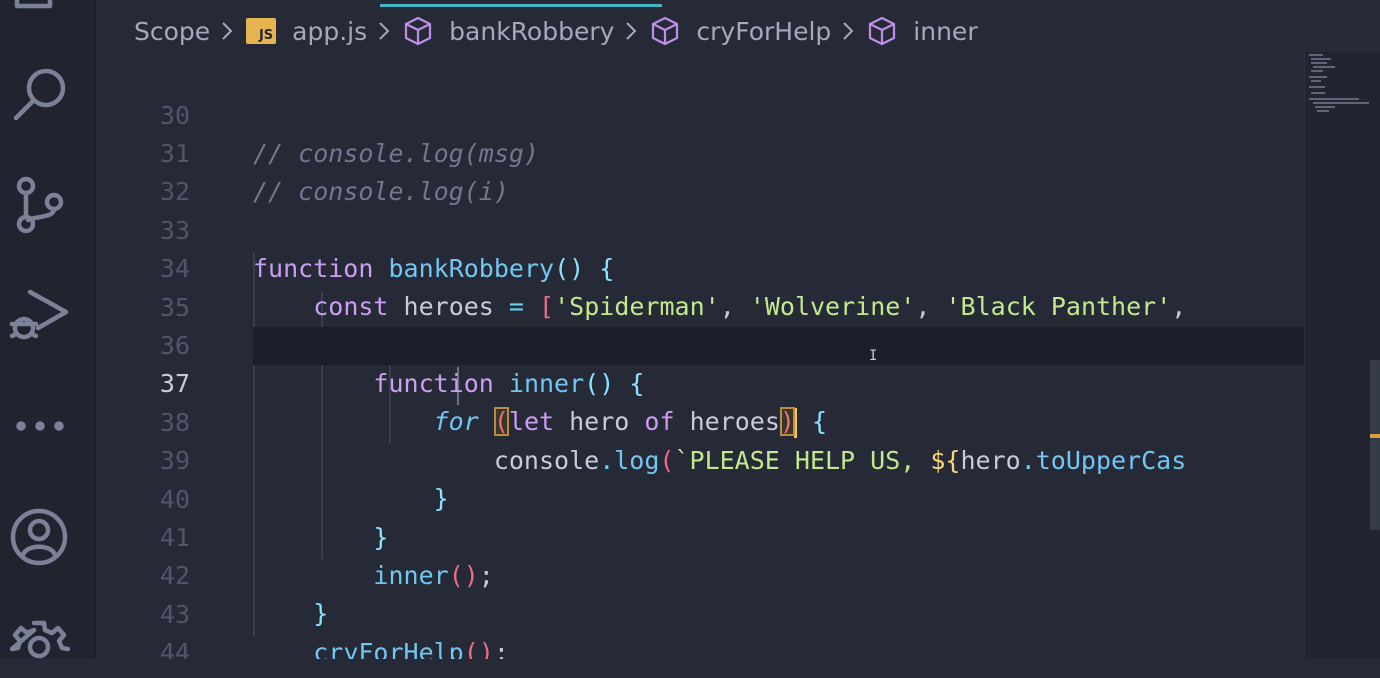  I want to click on code-line: 42 }, so click(700, 573).